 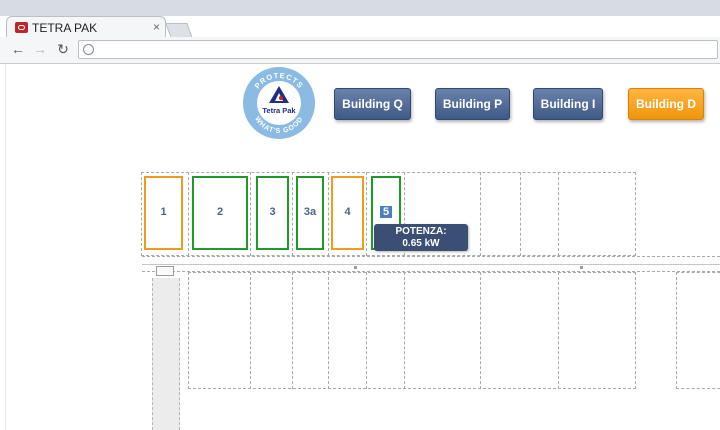 I want to click on browser-tab: TETRA PAK ×, so click(x=86, y=27).